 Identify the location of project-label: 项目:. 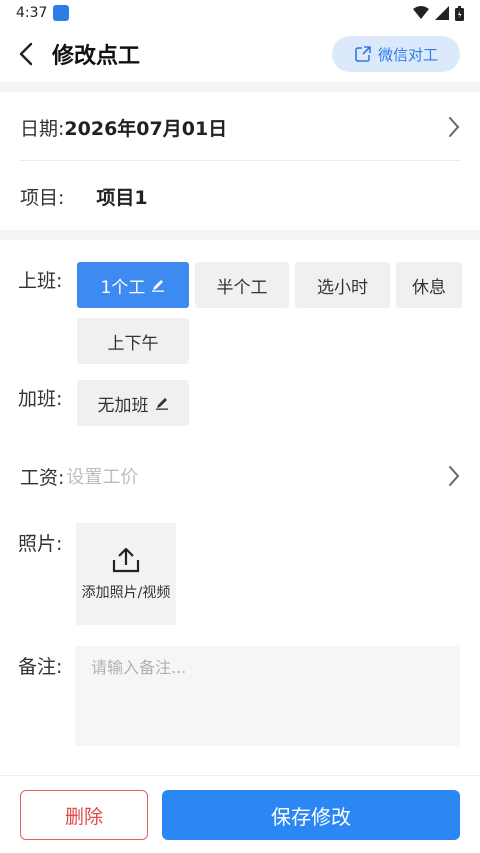
(42, 197).